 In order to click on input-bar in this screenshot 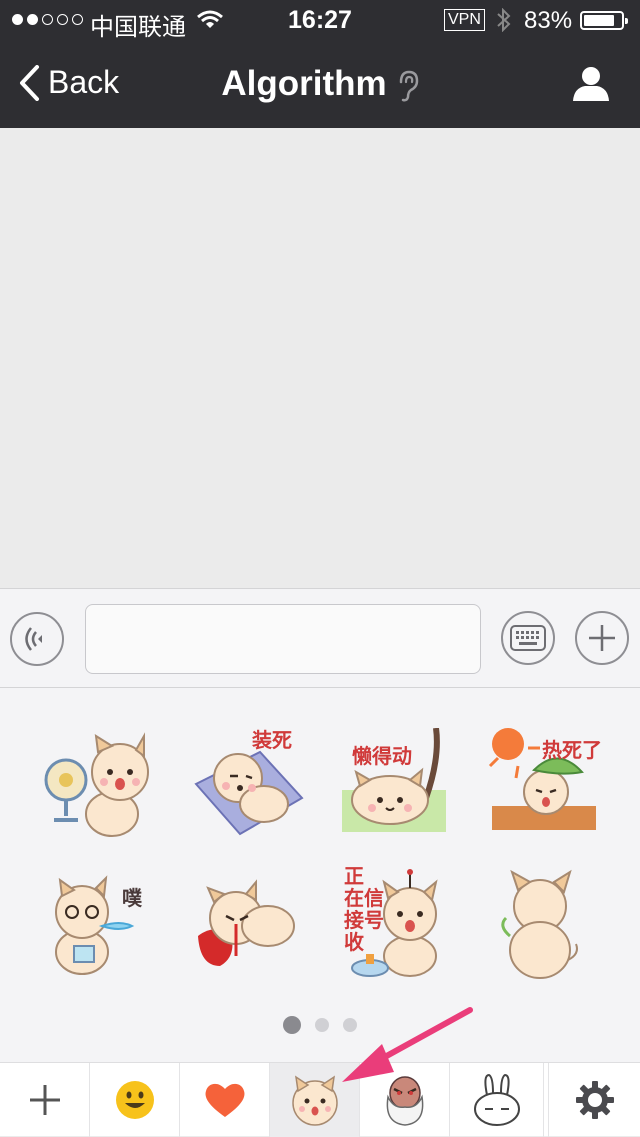, I will do `click(320, 638)`.